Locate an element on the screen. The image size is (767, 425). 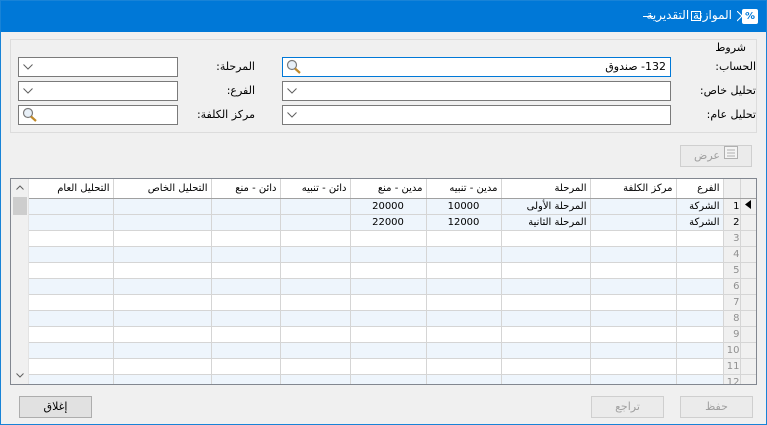
scroll-down-button is located at coordinates (20, 375).